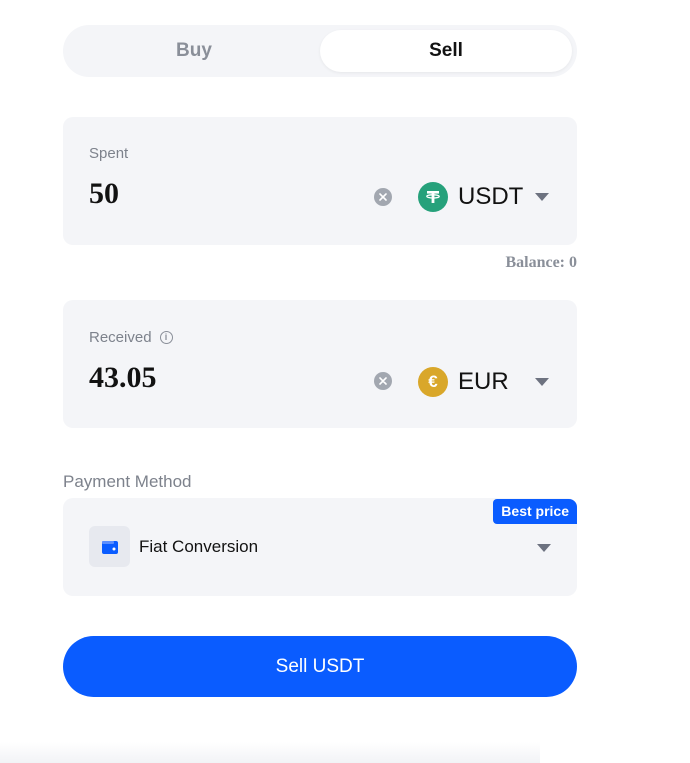 The height and width of the screenshot is (763, 690). I want to click on sell-usdt-button: Sell USDT, so click(320, 666).